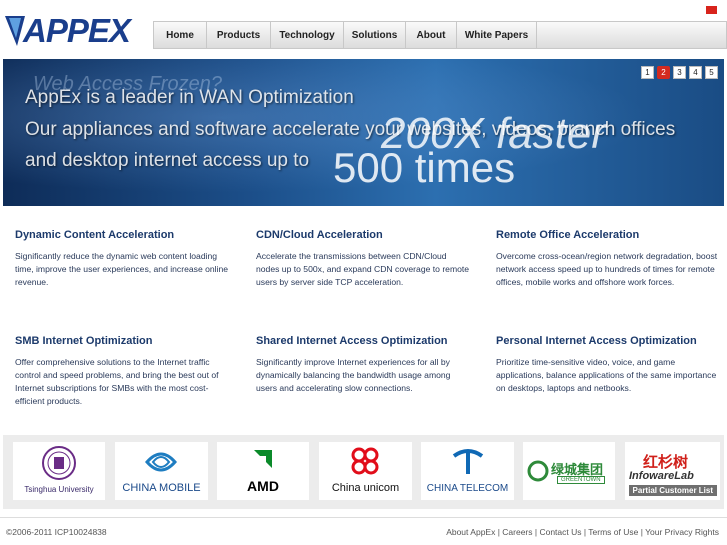 Image resolution: width=727 pixels, height=545 pixels. I want to click on partner-label: CHINA MOBILE, so click(161, 488).